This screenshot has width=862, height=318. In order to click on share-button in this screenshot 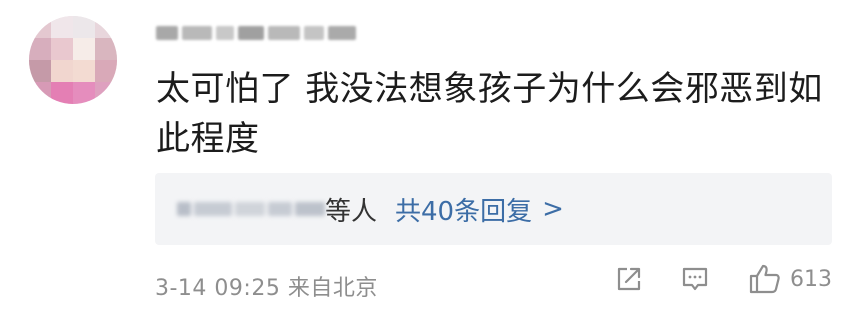, I will do `click(629, 279)`.